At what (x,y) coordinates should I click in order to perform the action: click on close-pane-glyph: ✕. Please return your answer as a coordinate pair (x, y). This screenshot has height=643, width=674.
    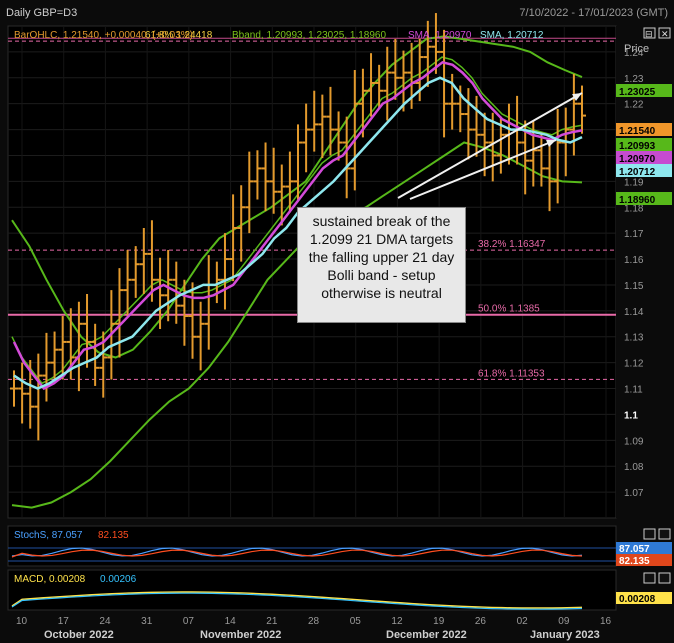
    Looking at the image, I should click on (665, 34).